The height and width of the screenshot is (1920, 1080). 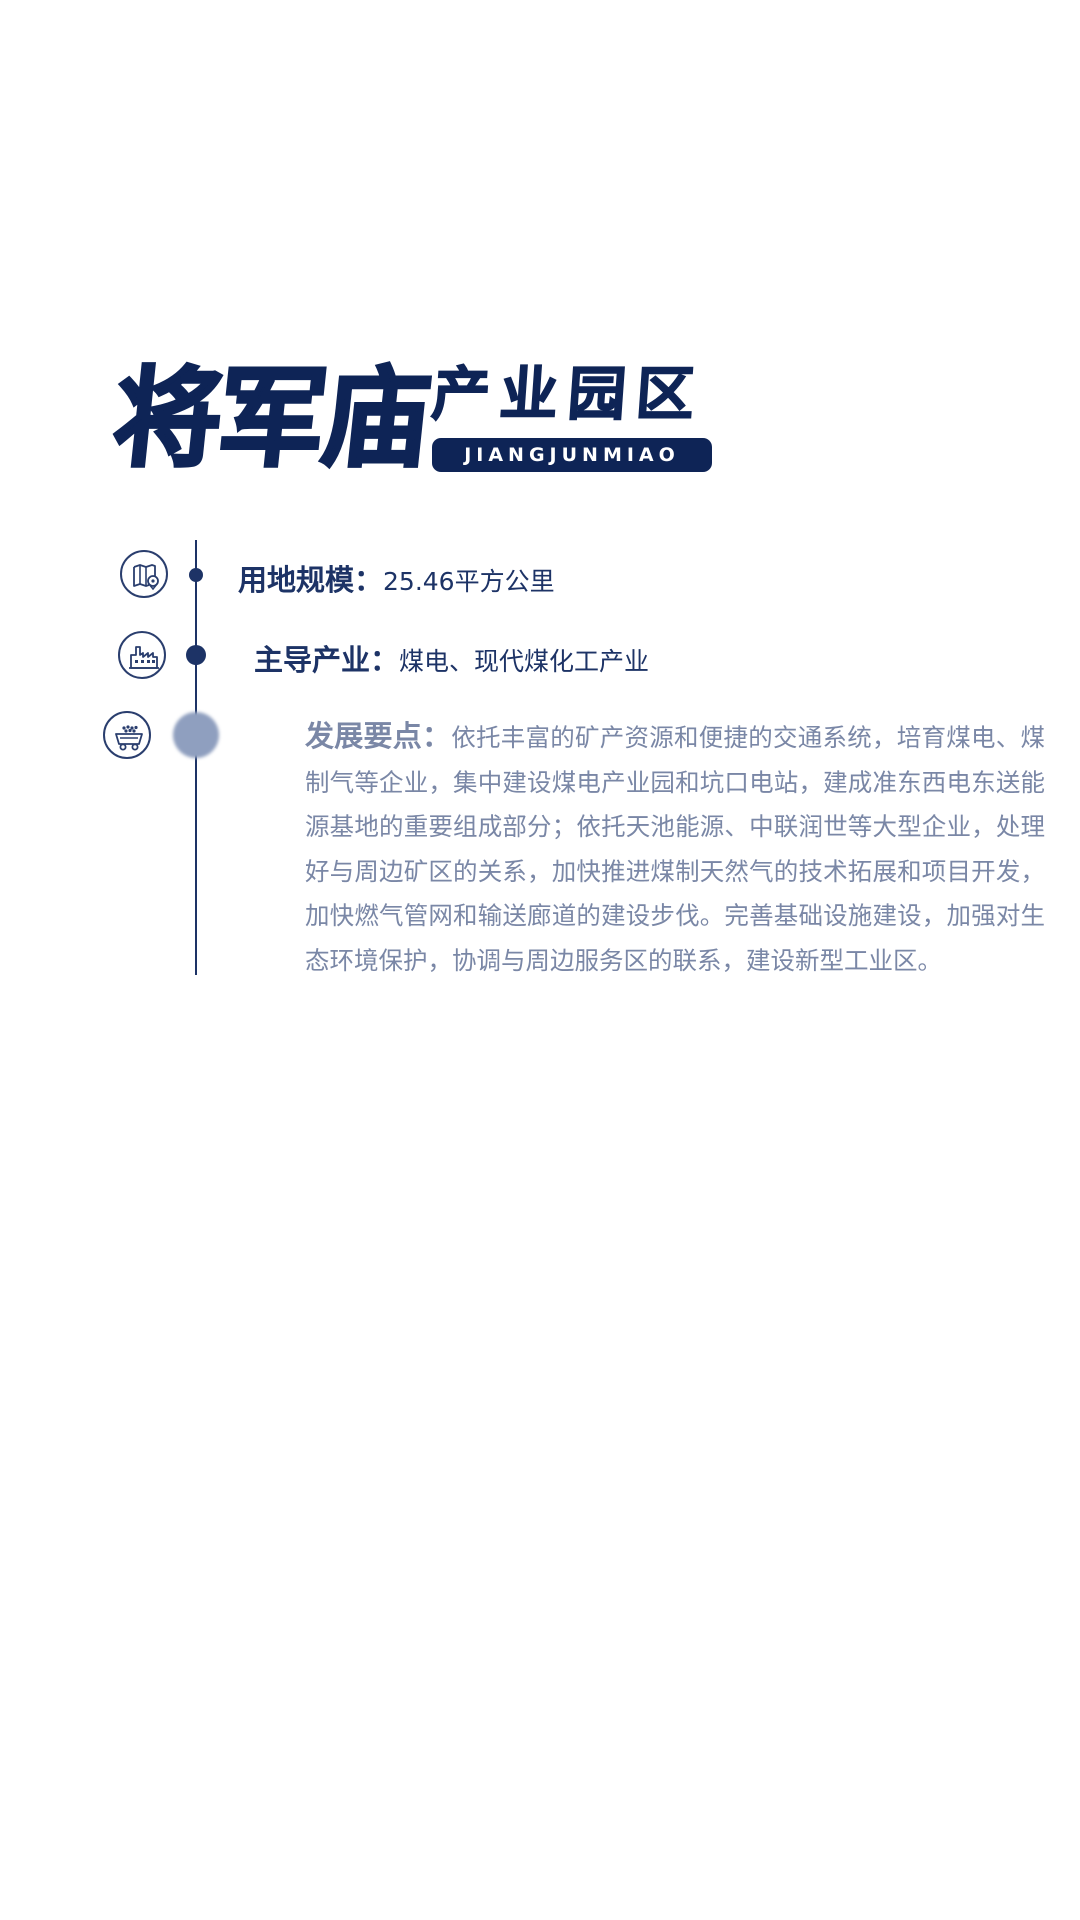 What do you see at coordinates (142, 655) in the screenshot?
I see `factory-icon` at bounding box center [142, 655].